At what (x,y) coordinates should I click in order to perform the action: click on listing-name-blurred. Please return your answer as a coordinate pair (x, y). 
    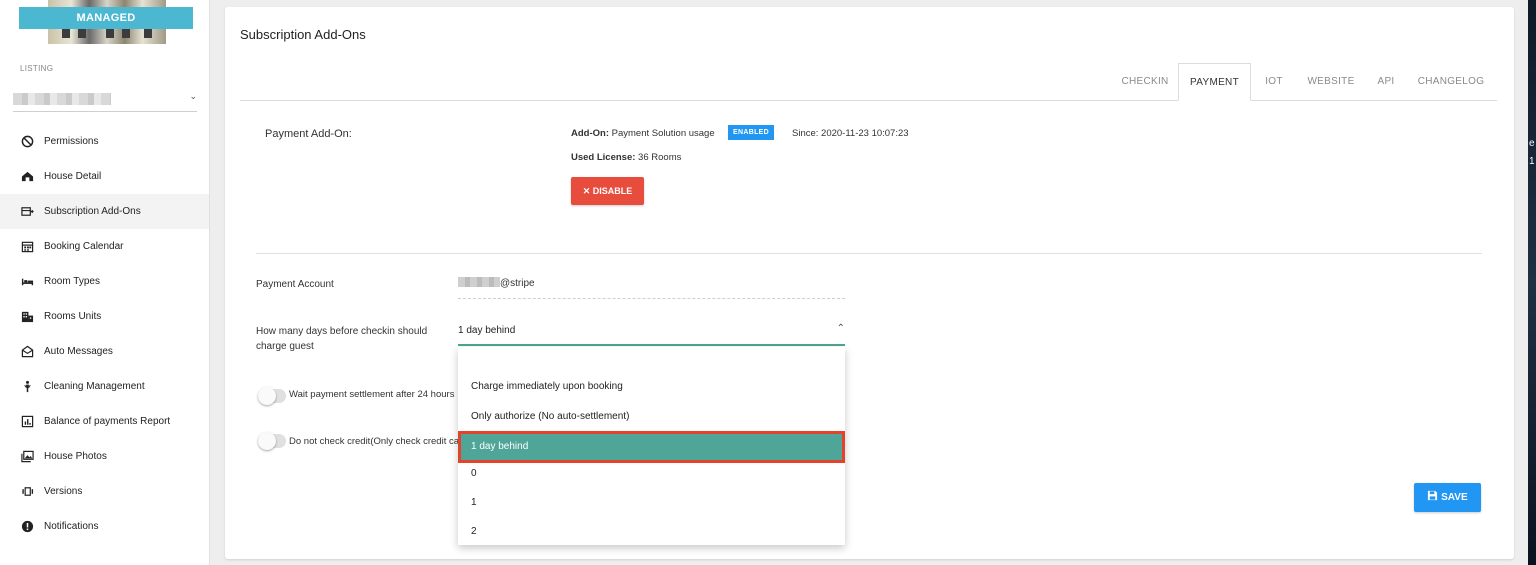
    Looking at the image, I should click on (62, 99).